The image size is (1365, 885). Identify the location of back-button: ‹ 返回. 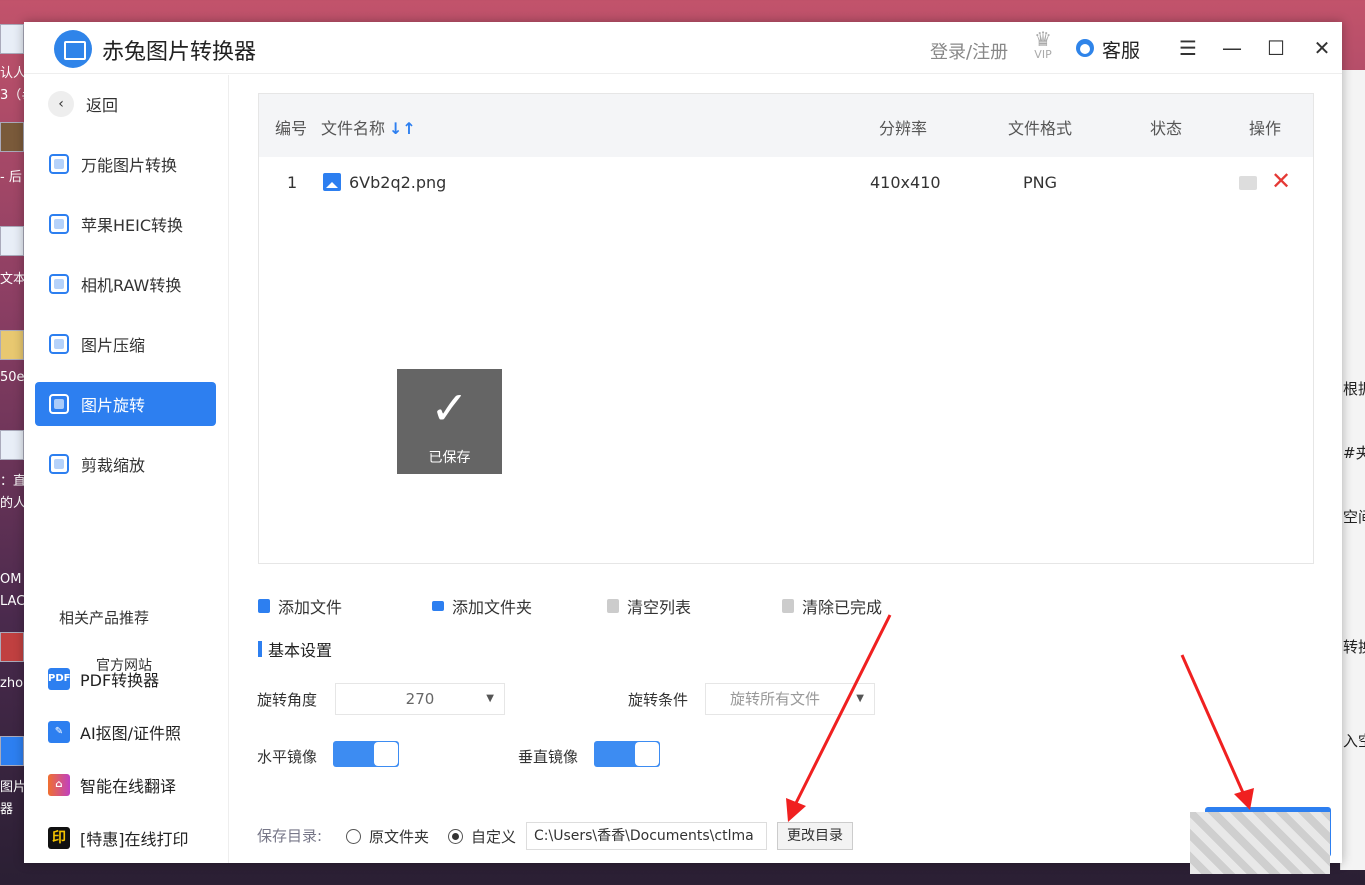
(83, 104).